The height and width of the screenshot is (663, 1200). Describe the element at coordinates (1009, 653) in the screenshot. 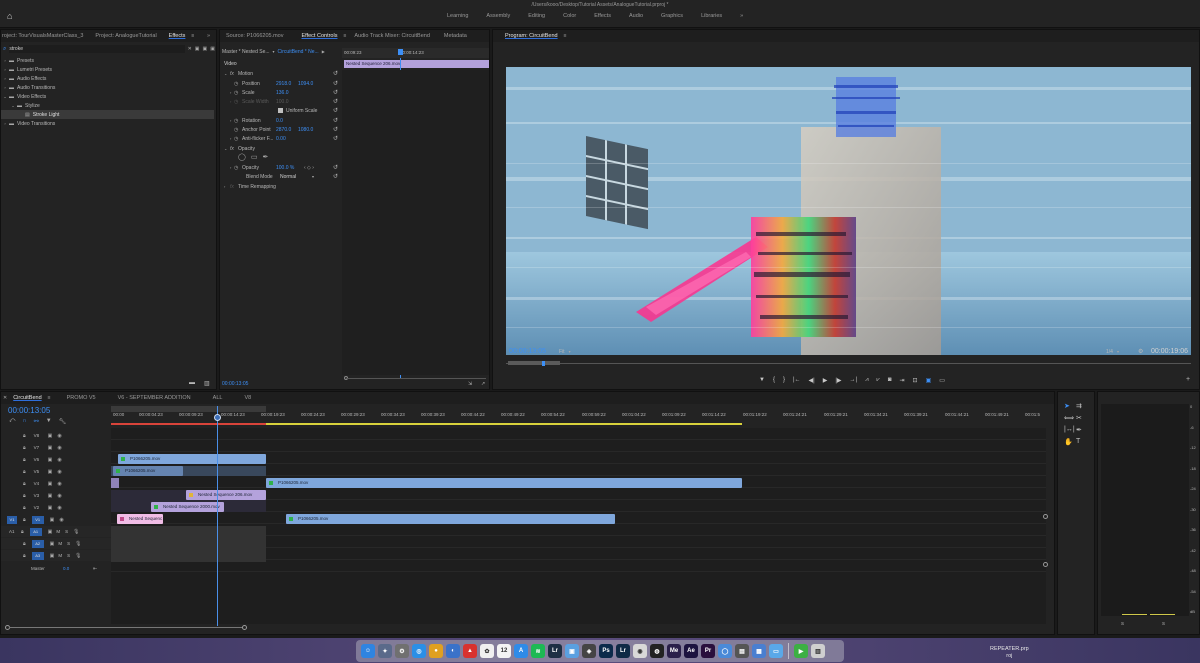

I see `desktop-file-label: REPEATER.prp roj` at that location.